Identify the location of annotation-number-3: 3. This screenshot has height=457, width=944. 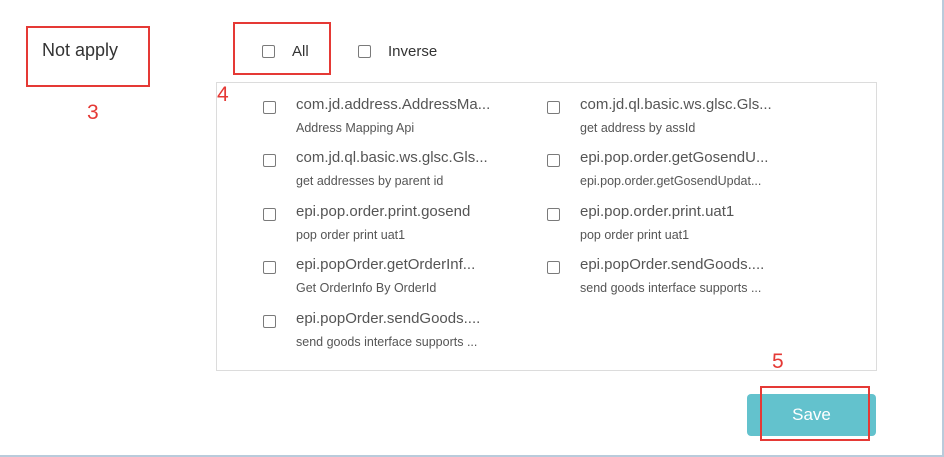
(93, 112).